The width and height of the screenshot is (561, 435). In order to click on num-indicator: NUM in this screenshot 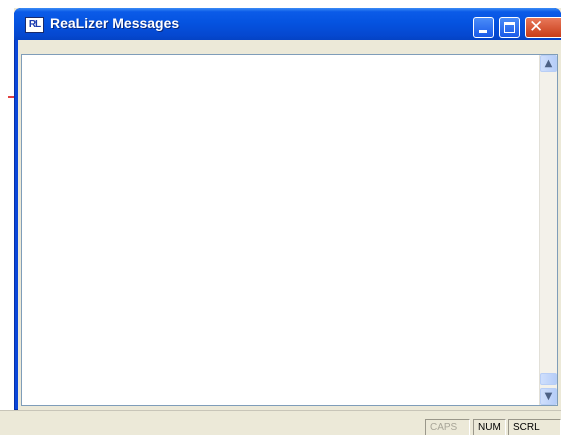, I will do `click(489, 427)`.